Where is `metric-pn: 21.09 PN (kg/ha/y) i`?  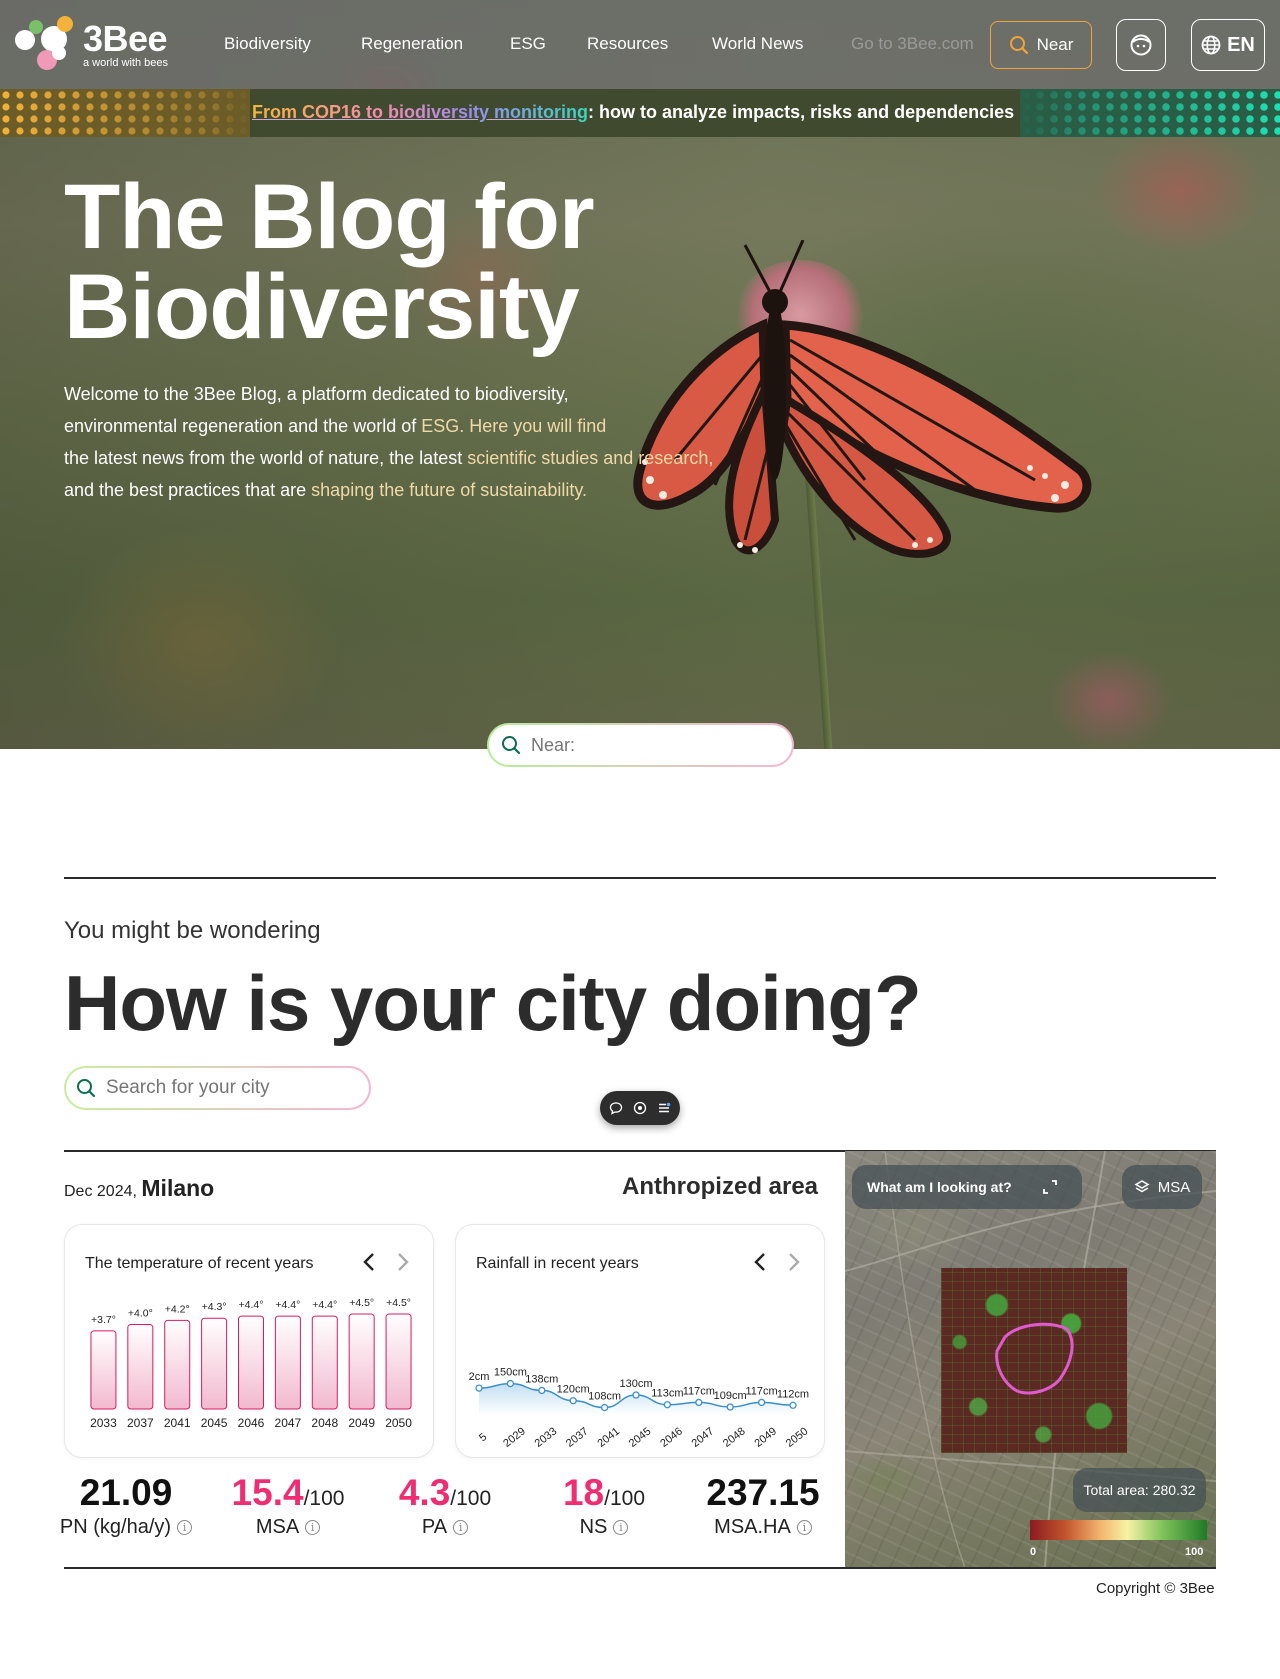 metric-pn: 21.09 PN (kg/ha/y) i is located at coordinates (126, 1505).